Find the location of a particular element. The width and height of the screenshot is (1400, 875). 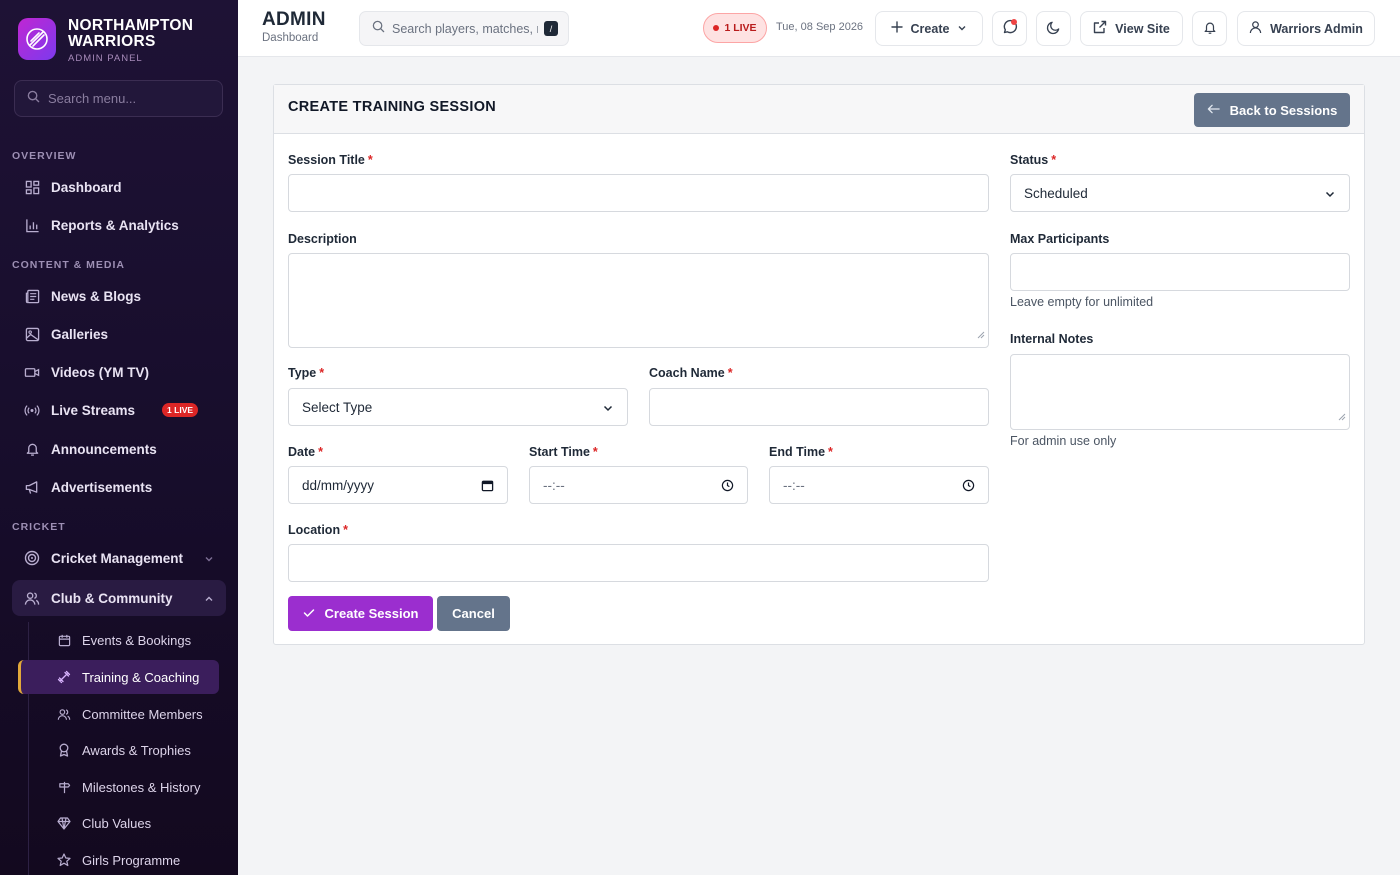

bell-icon is located at coordinates (32, 449).